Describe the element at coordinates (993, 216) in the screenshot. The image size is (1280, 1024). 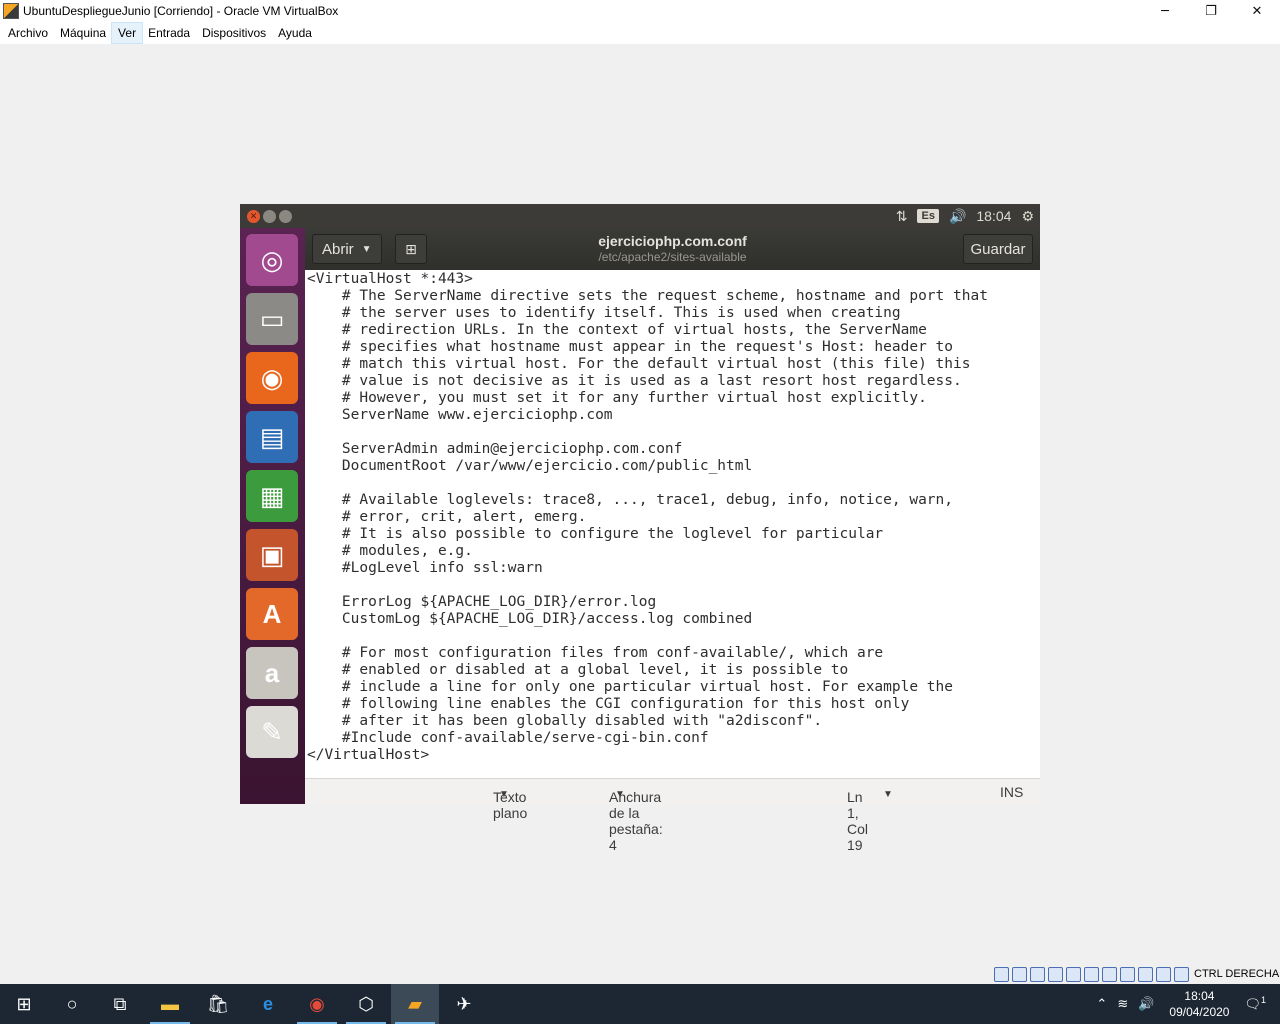
I see `guest-clock: 18:04` at that location.